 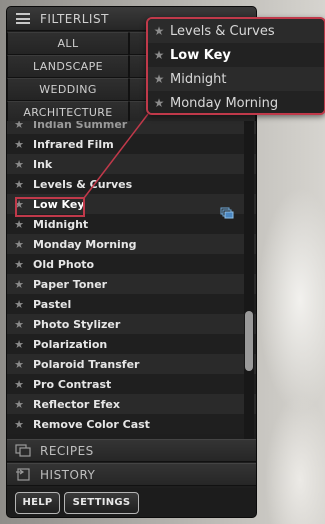 What do you see at coordinates (249, 341) in the screenshot?
I see `scroll-thumb` at bounding box center [249, 341].